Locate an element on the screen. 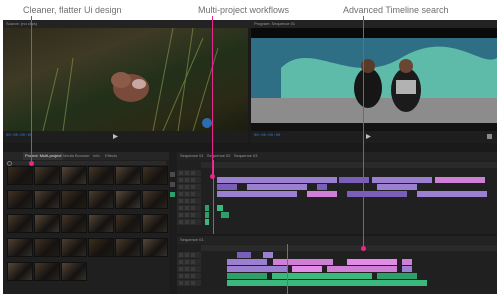 This screenshot has height=297, width=500. razor-icon is located at coordinates (172, 184).